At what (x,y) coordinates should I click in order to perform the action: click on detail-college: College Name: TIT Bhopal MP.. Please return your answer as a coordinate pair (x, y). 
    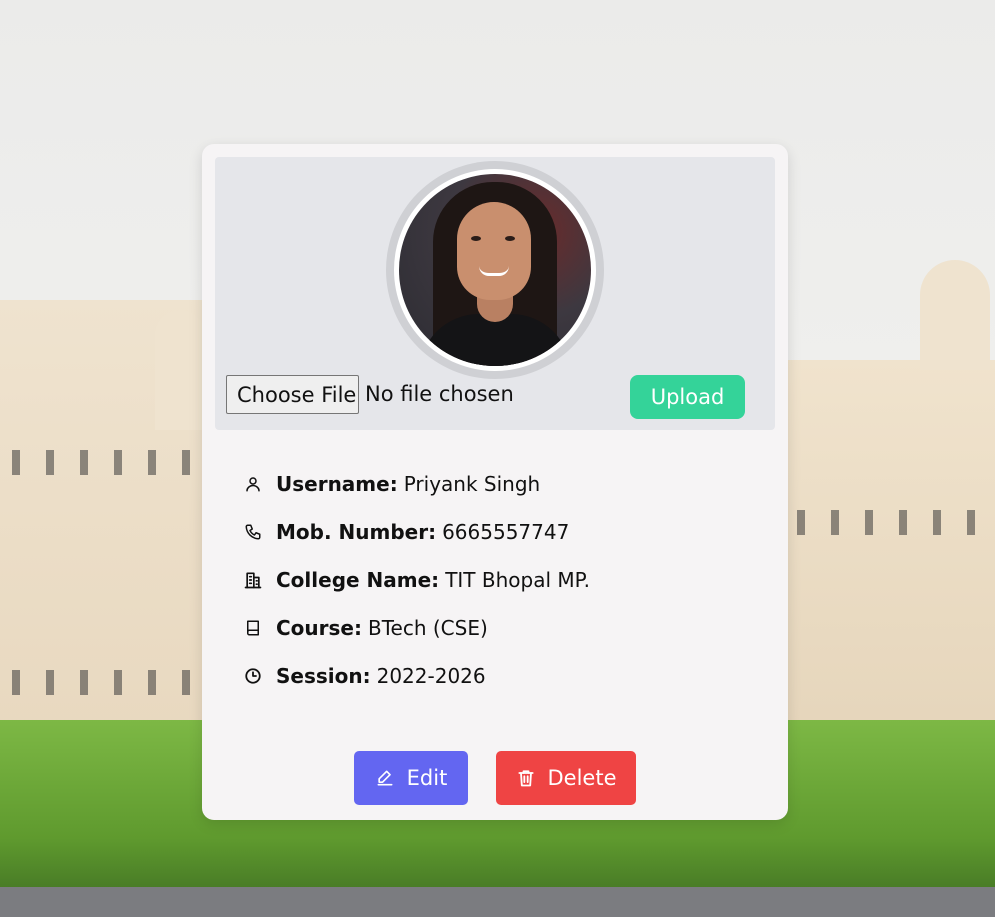
    Looking at the image, I should click on (416, 580).